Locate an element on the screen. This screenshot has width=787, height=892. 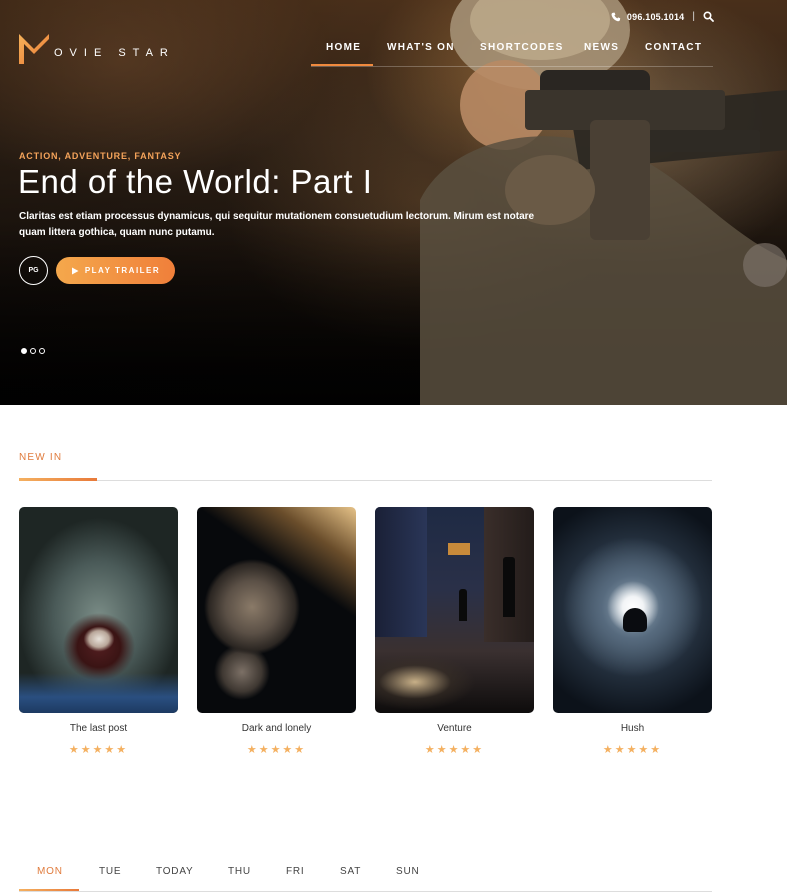
play-trailer-button: PLAY TRAILER is located at coordinates (115, 270).